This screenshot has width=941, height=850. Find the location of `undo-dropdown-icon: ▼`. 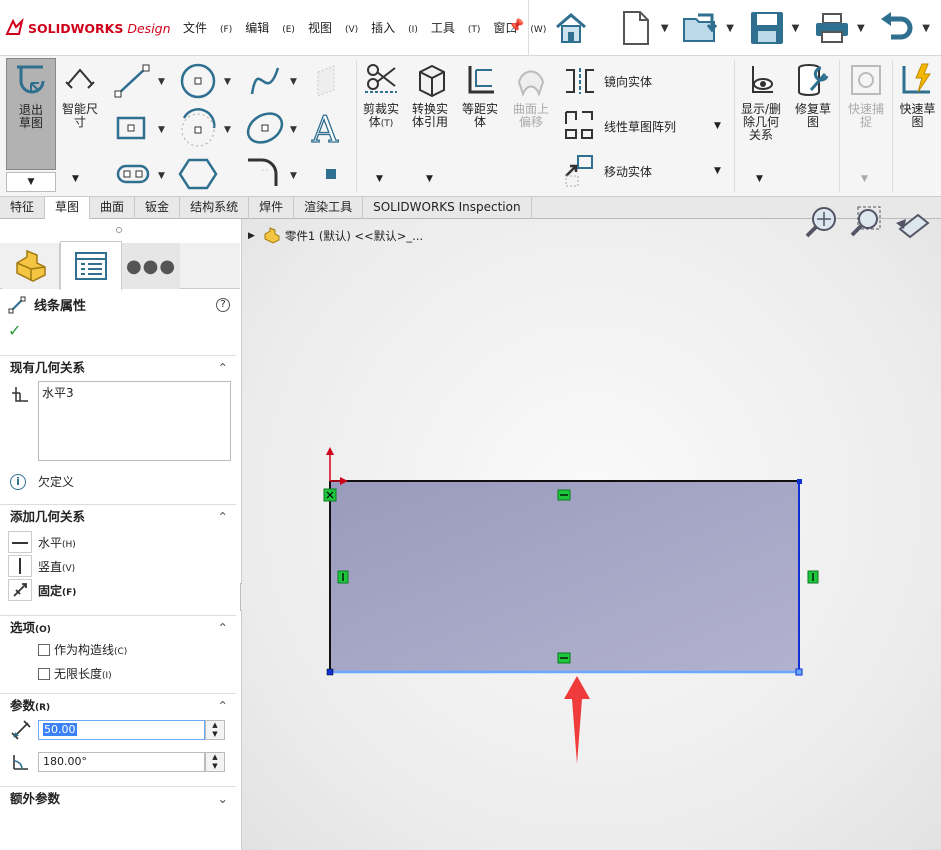

undo-dropdown-icon: ▼ is located at coordinates (926, 28).